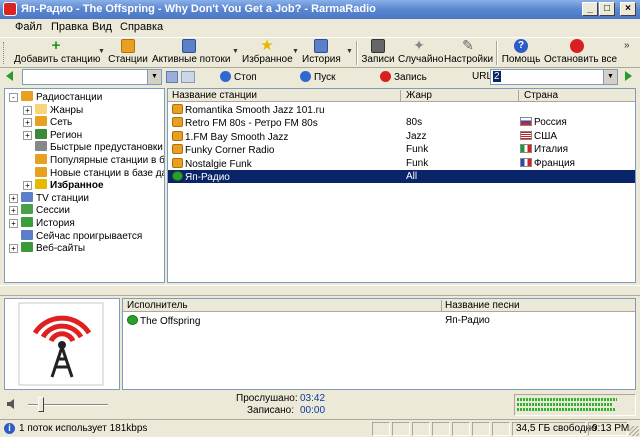 The width and height of the screenshot is (640, 437). I want to click on records-icon, so click(378, 46).